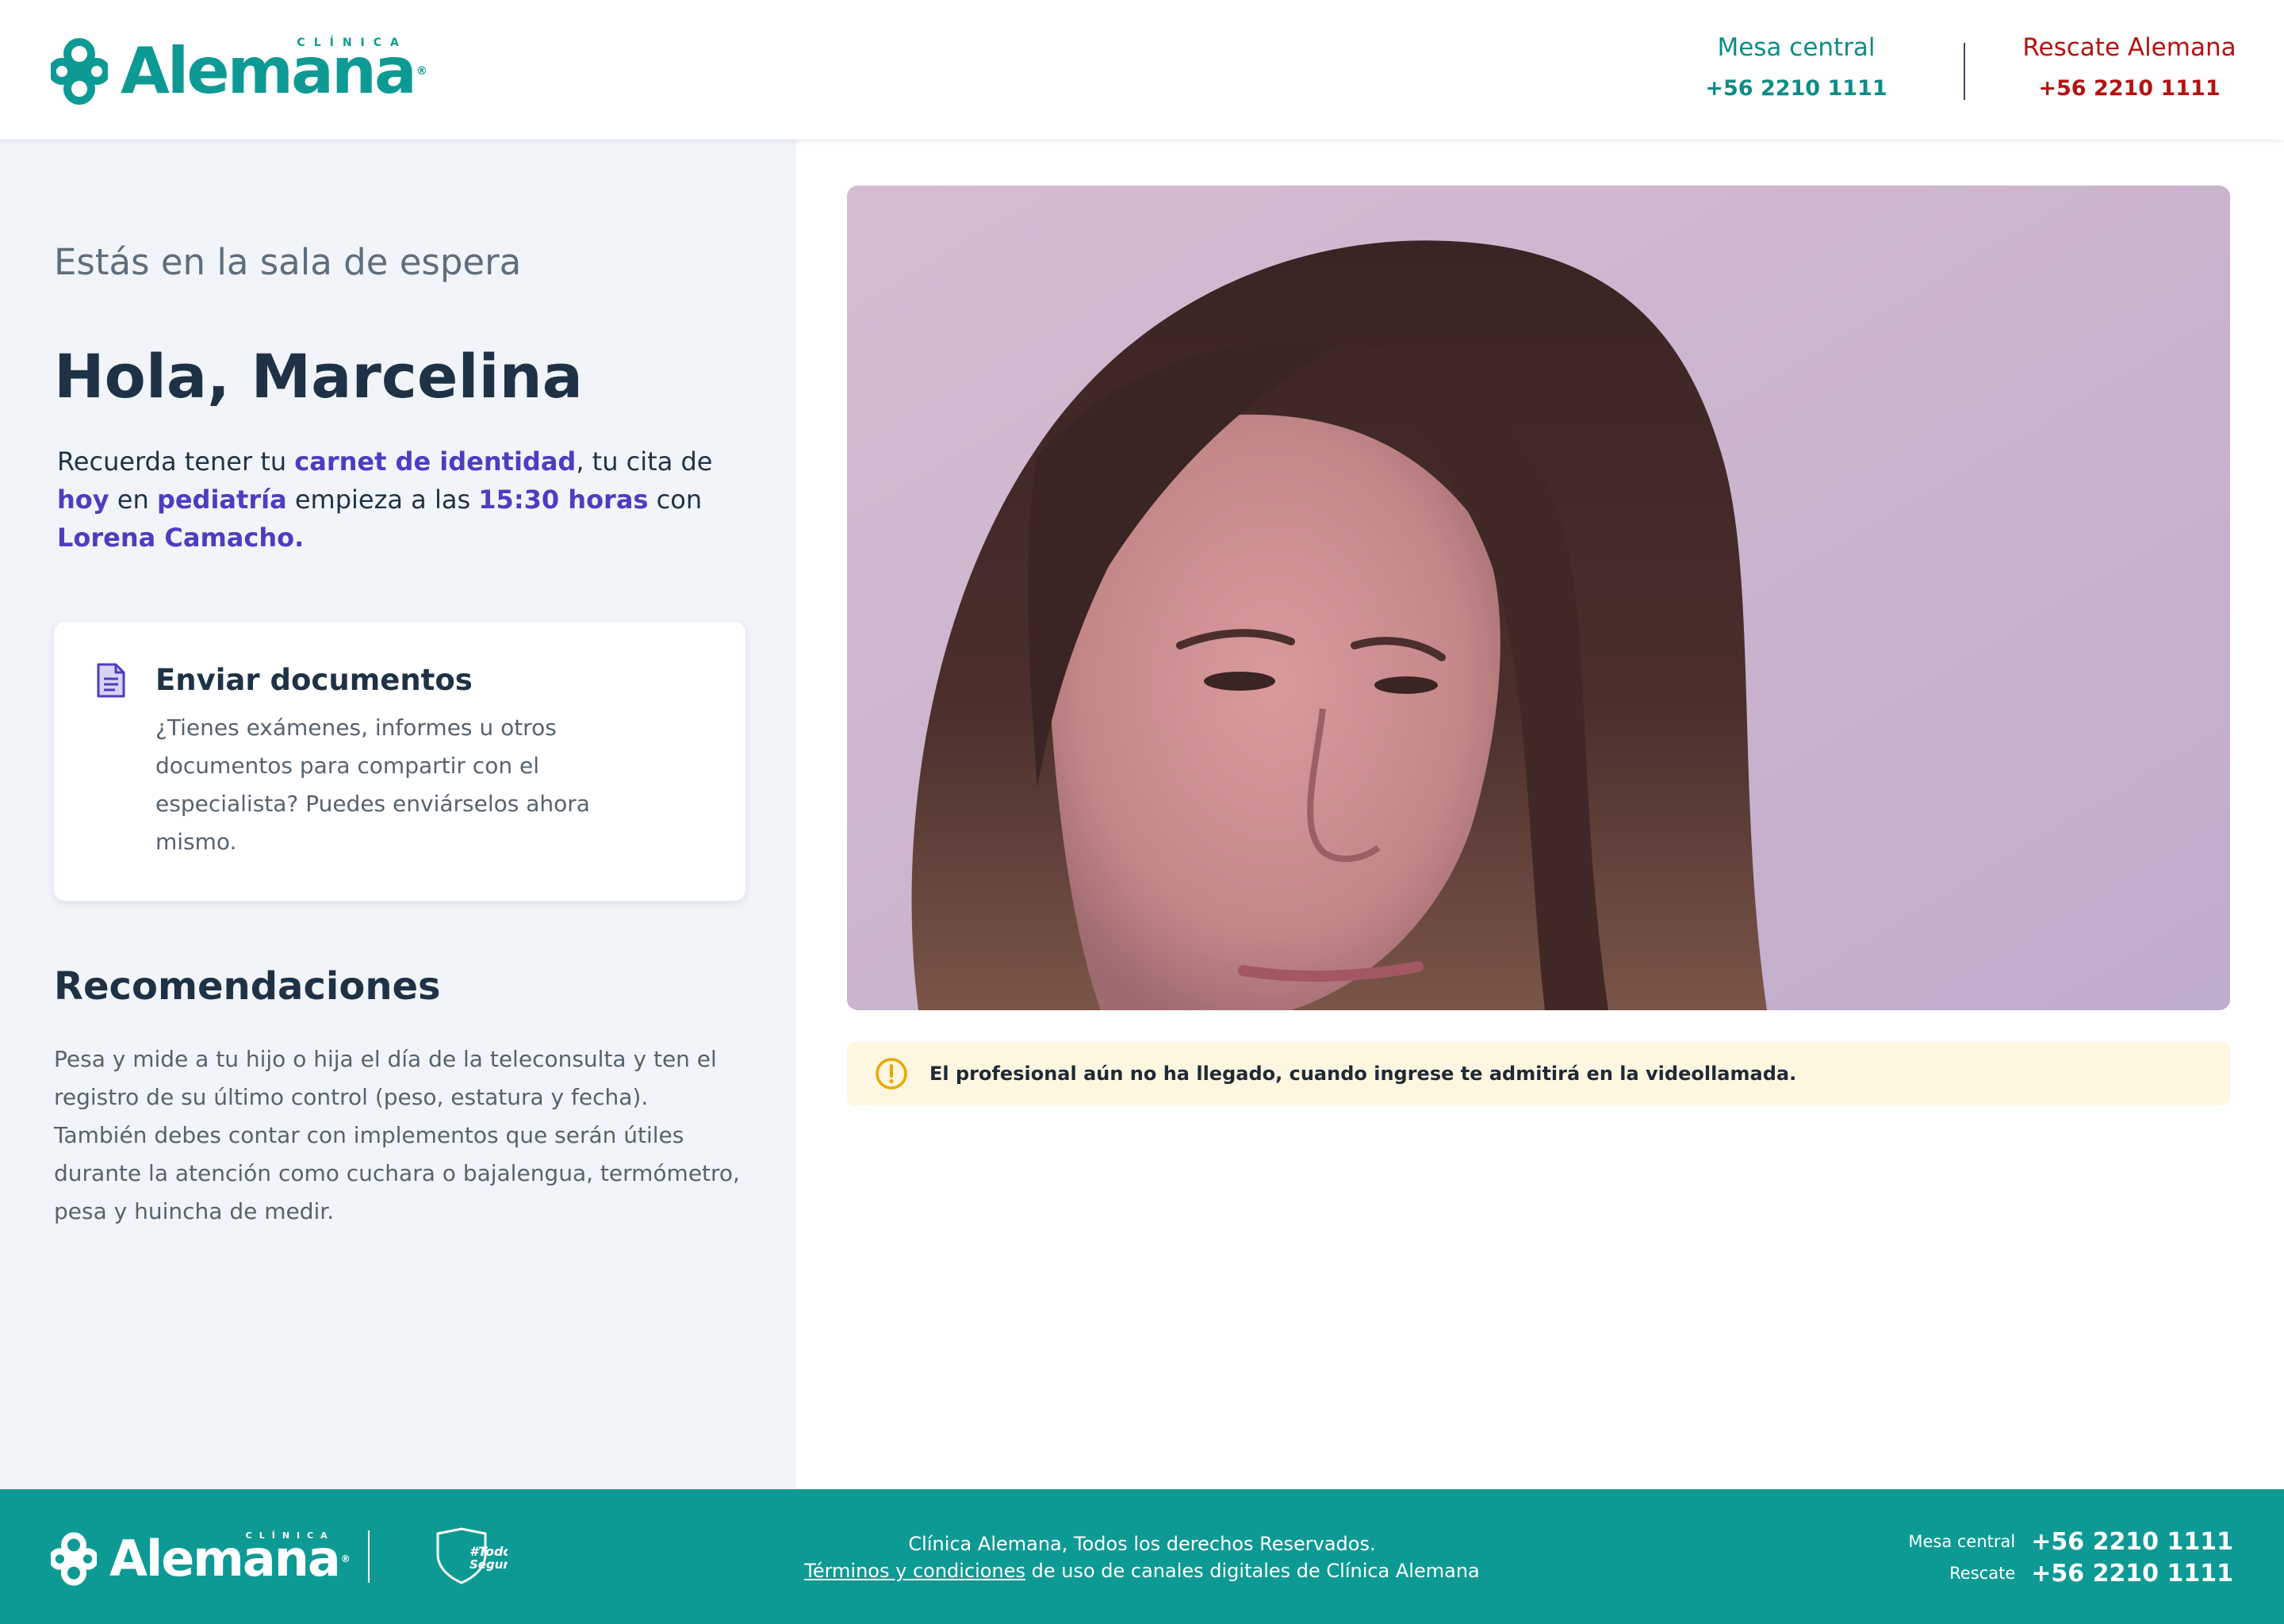  What do you see at coordinates (1962, 1541) in the screenshot?
I see `footer-central-label: Mesa central` at bounding box center [1962, 1541].